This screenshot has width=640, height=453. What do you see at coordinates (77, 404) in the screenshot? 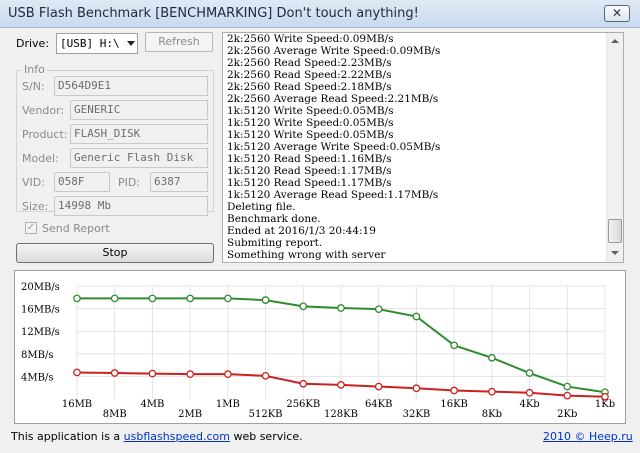
I see `x-tick-label: 16MB` at bounding box center [77, 404].